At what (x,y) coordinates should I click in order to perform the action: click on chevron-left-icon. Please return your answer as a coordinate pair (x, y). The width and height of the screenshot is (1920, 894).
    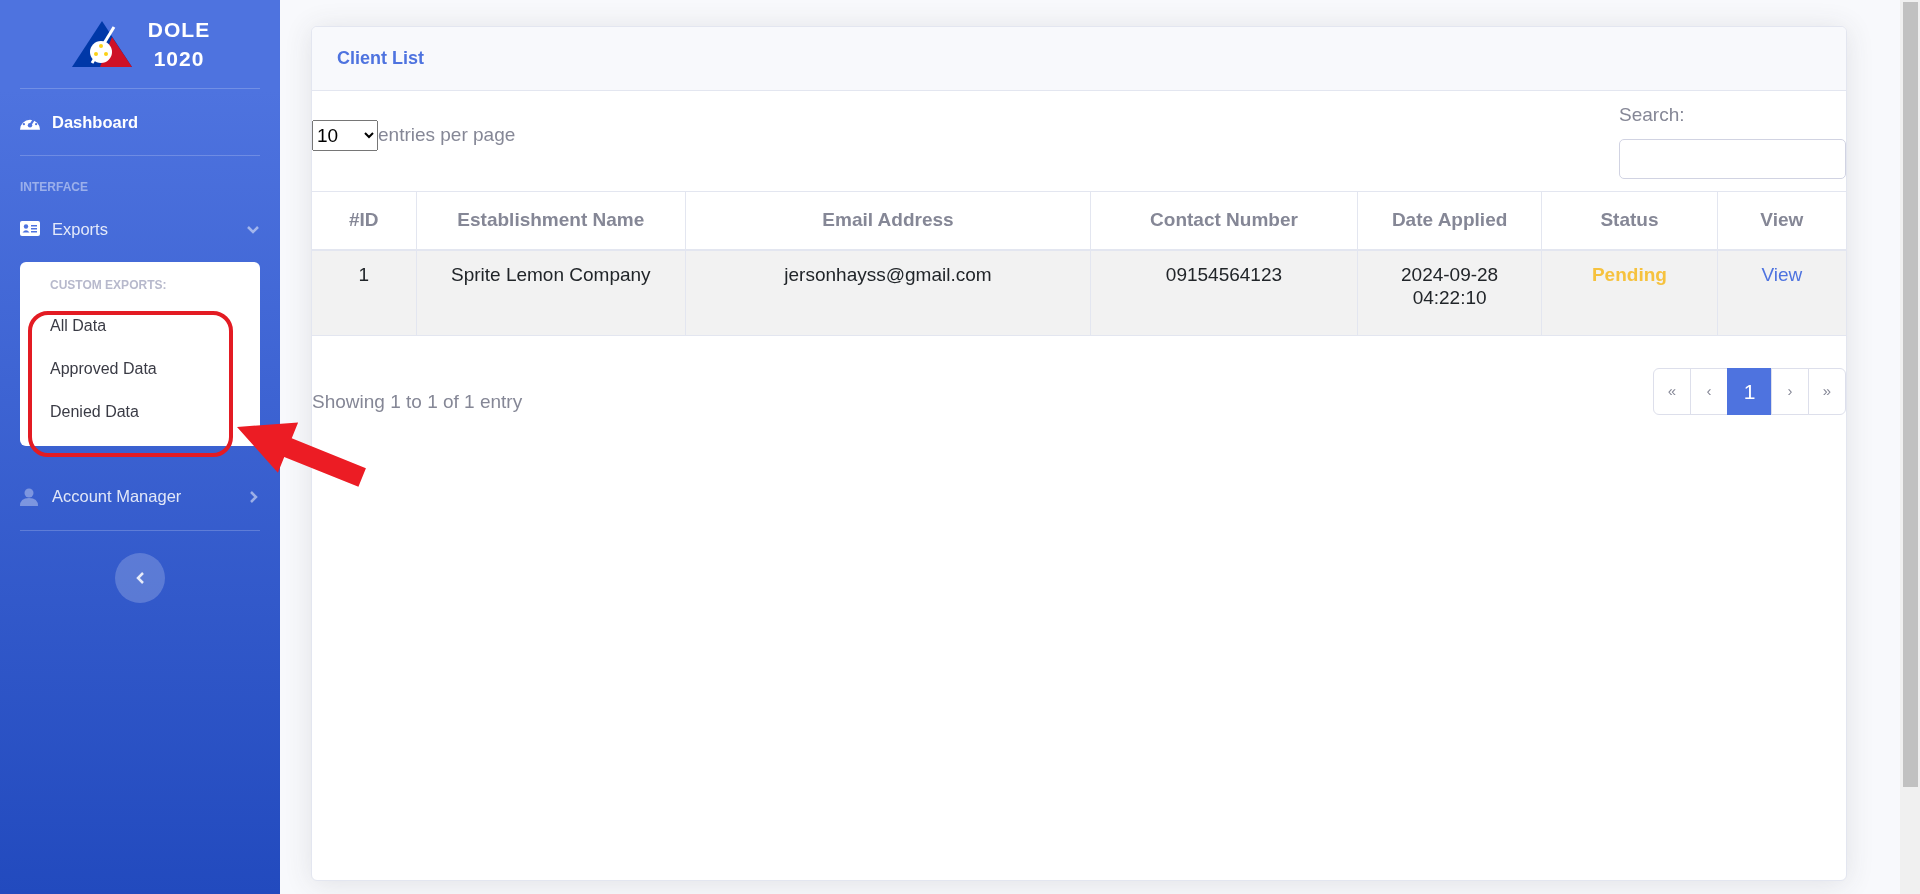
    Looking at the image, I should click on (140, 577).